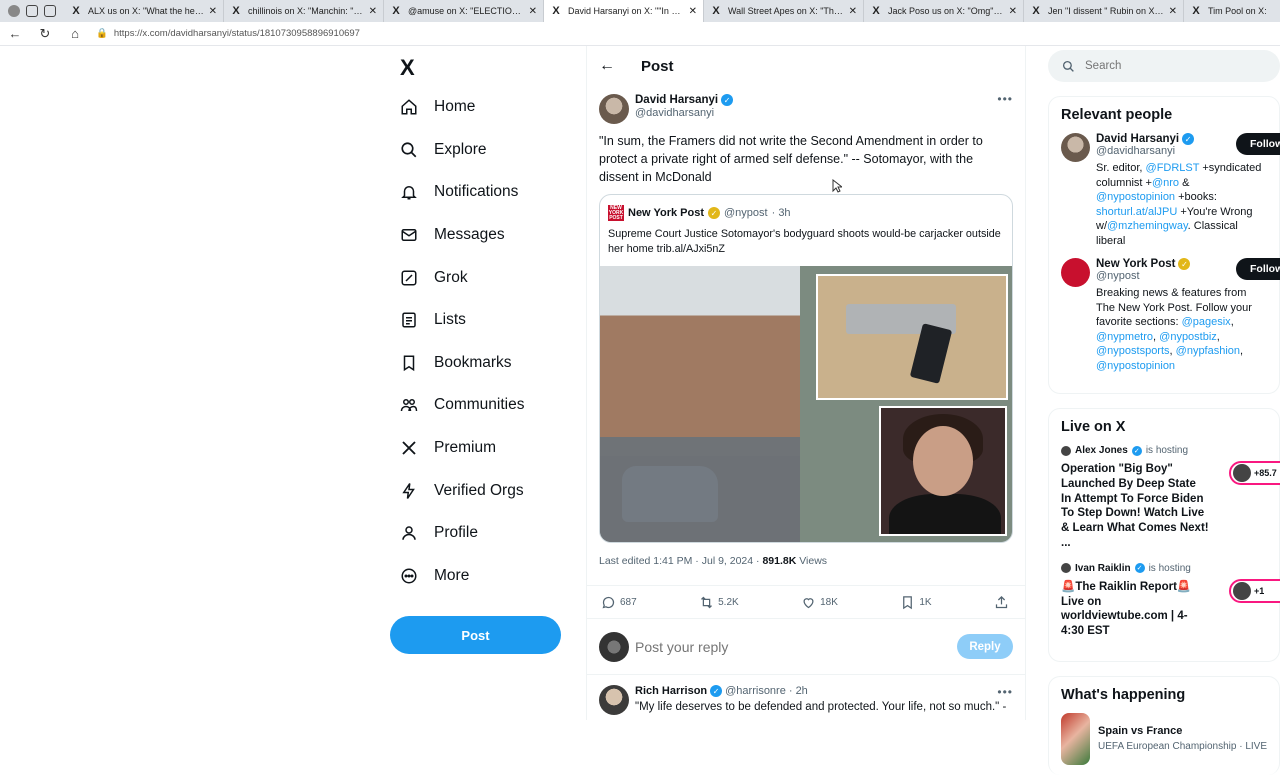 This screenshot has width=1280, height=775. Describe the element at coordinates (460, 149) in the screenshot. I see `nav-label: Explore` at that location.